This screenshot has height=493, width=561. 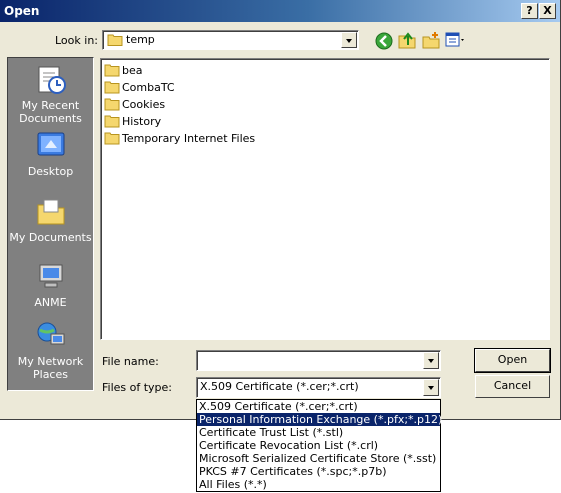 I want to click on place-my-documents: My Documents, so click(x=50, y=220).